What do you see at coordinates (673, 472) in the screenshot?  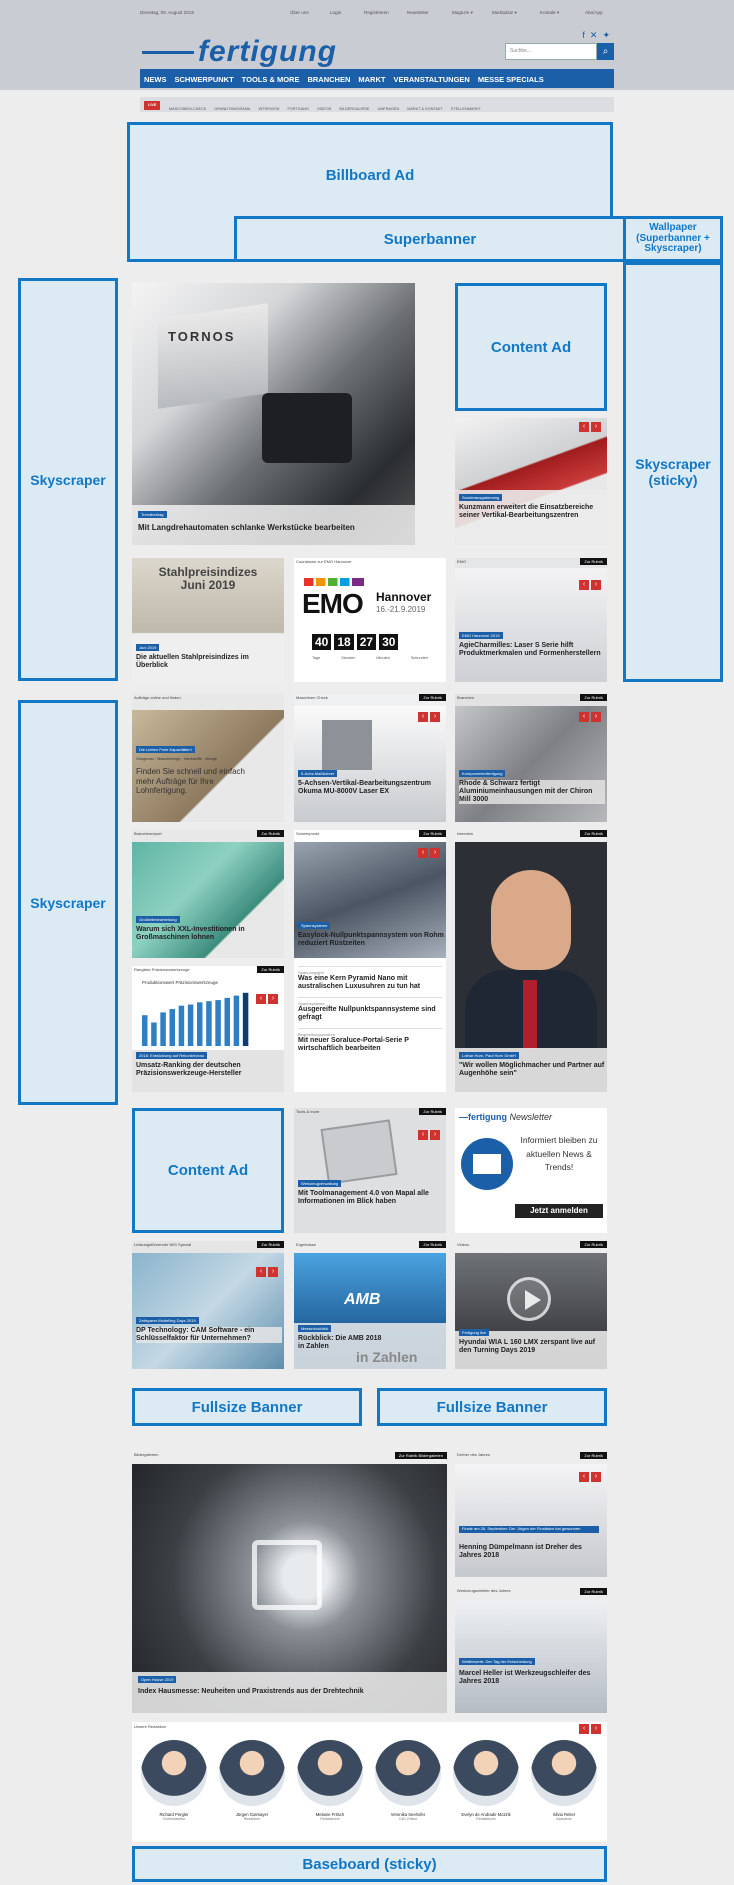 I see `skyscraper-sticky-ad: Skyscraper (sticky)` at bounding box center [673, 472].